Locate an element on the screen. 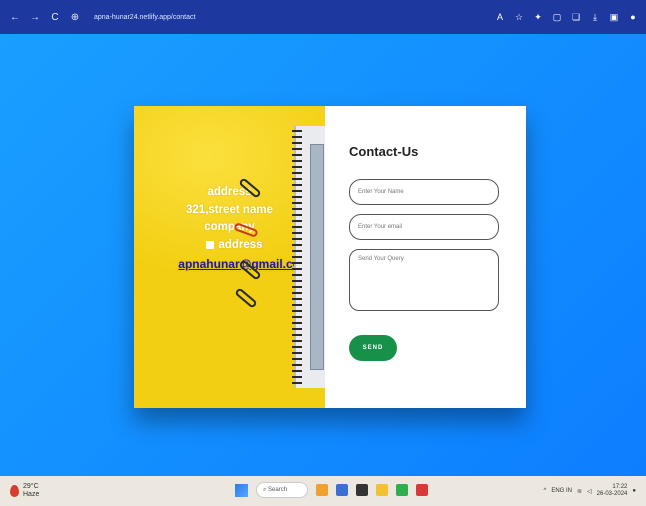 The image size is (646, 506). browser-icon is located at coordinates (402, 490).